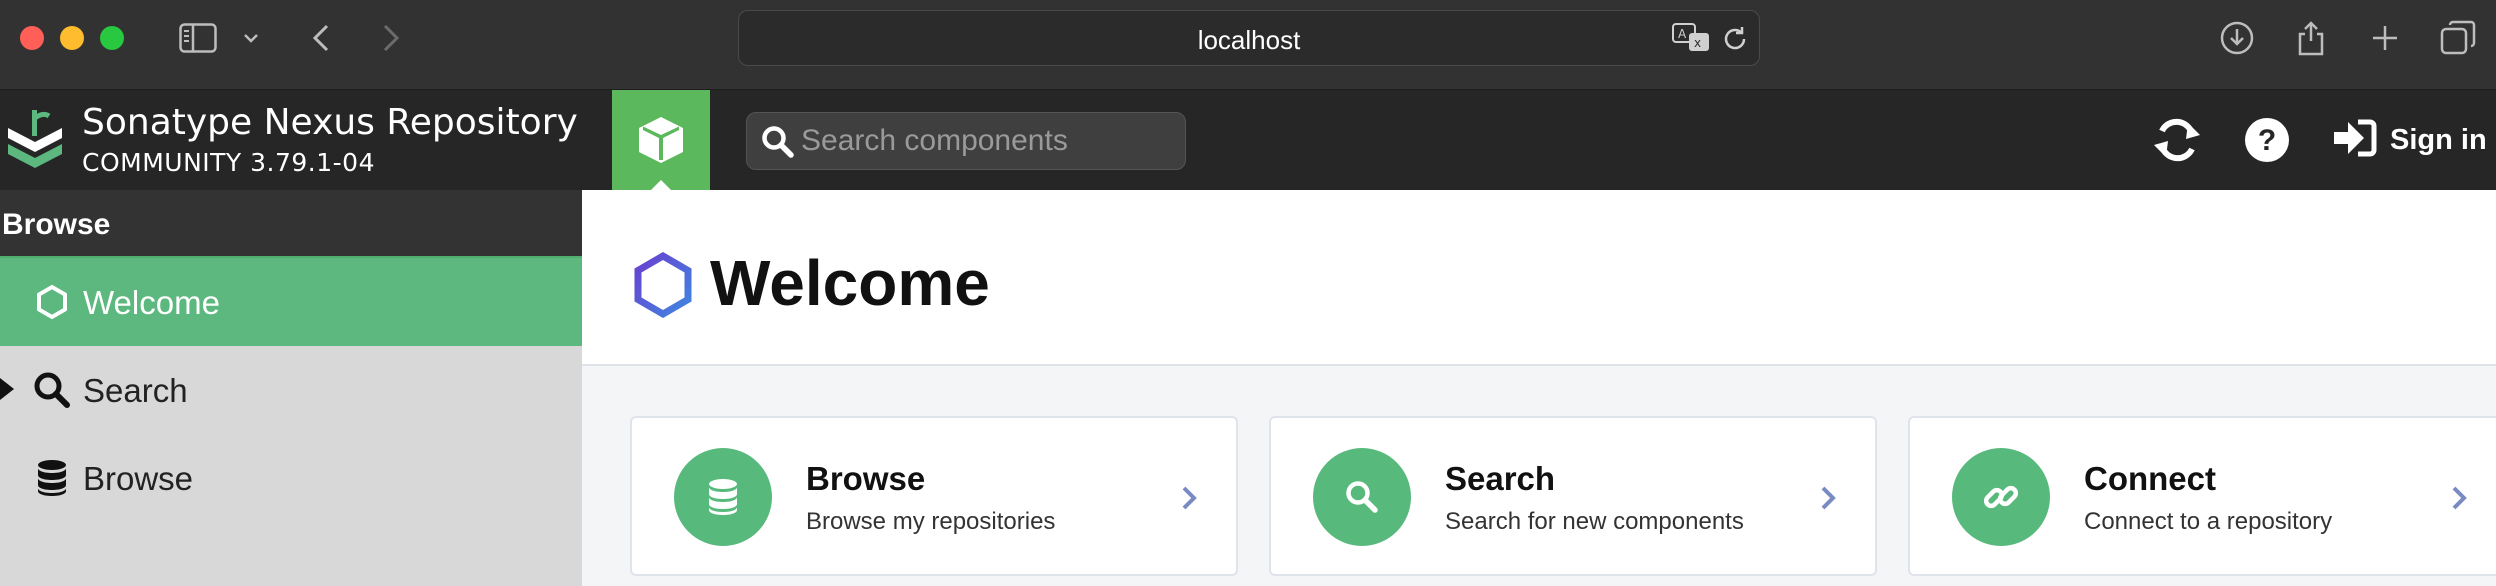 The image size is (2496, 586). Describe the element at coordinates (931, 521) in the screenshot. I see `card-subtitle: Browse my repositories` at that location.